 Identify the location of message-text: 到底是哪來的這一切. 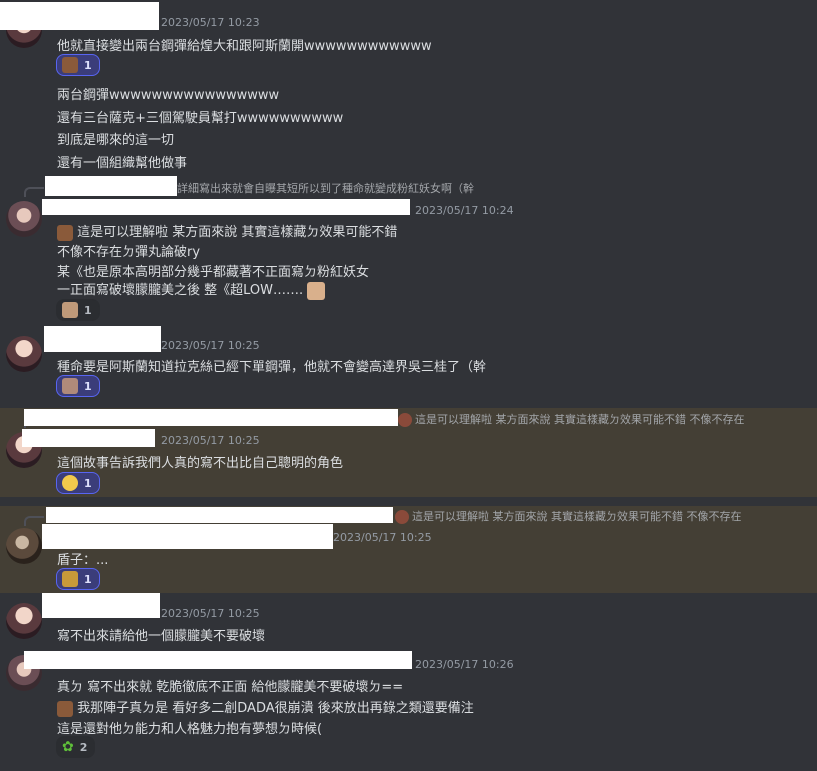
(116, 140).